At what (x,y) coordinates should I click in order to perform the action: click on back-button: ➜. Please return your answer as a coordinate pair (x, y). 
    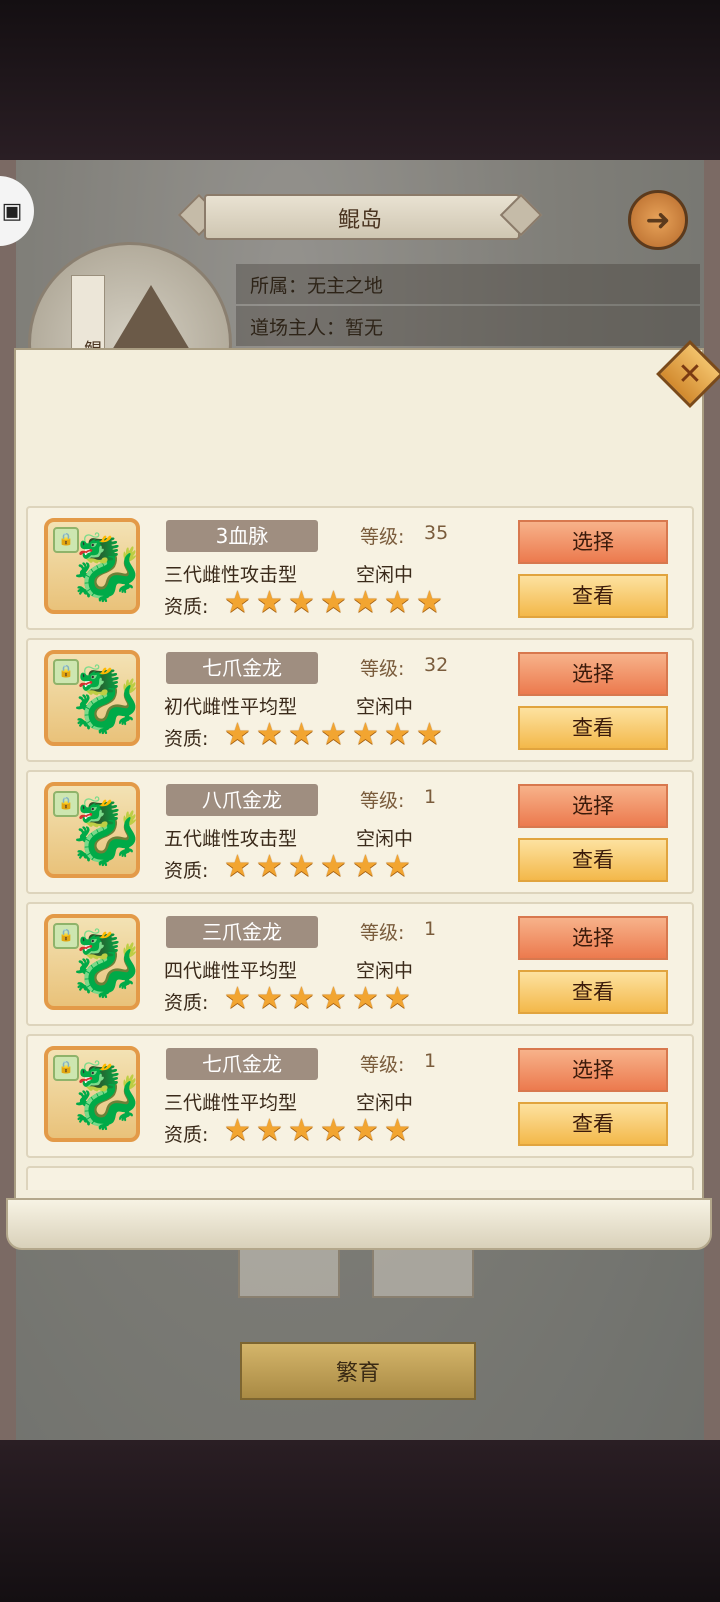
    Looking at the image, I should click on (658, 220).